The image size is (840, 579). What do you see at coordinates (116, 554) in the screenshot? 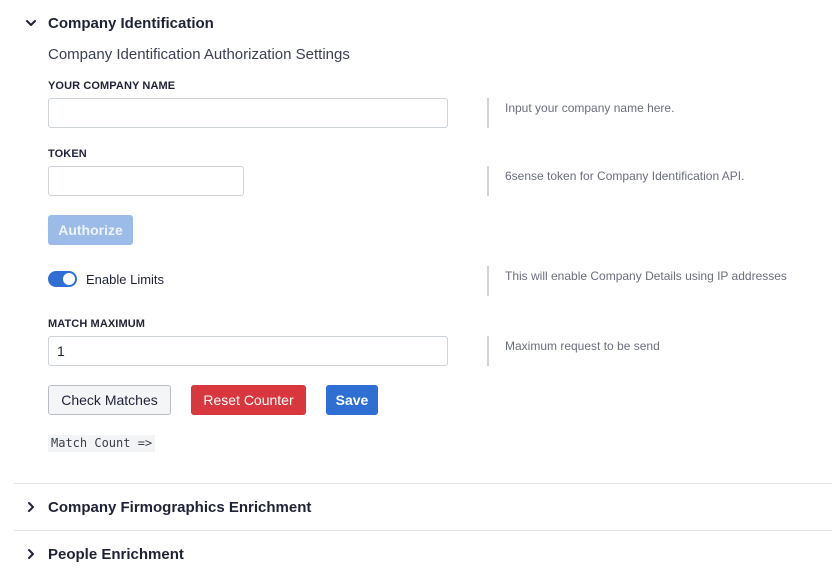
I see `section-title: People Enrichment` at bounding box center [116, 554].